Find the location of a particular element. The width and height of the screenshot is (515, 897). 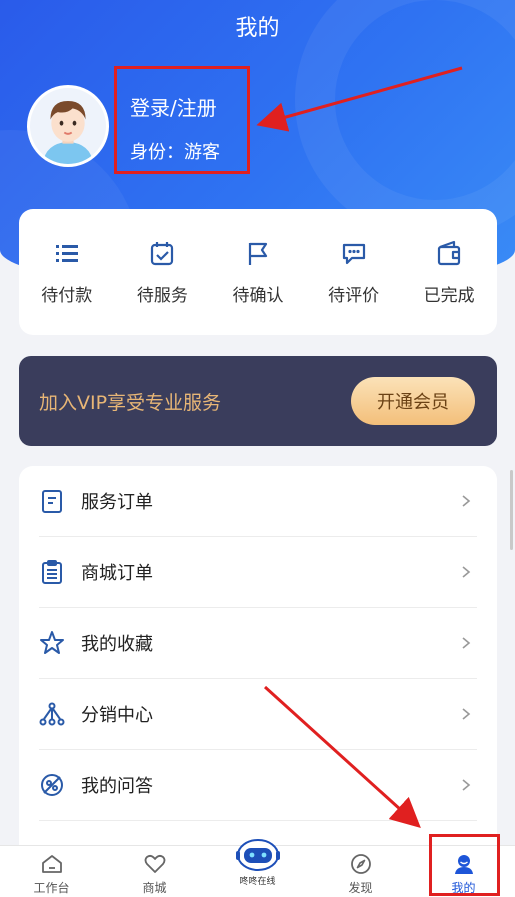

clipboard-icon is located at coordinates (52, 572).